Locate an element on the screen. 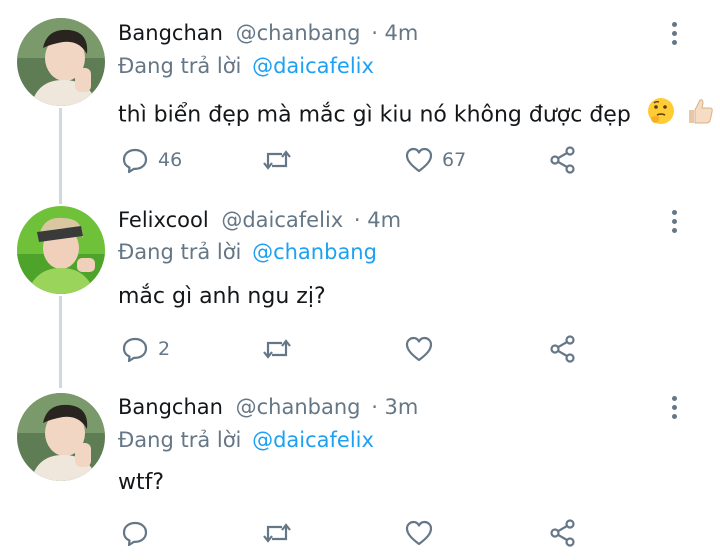 The width and height of the screenshot is (720, 560). tweet-header: Bangchan @chanbang · 3m is located at coordinates (268, 407).